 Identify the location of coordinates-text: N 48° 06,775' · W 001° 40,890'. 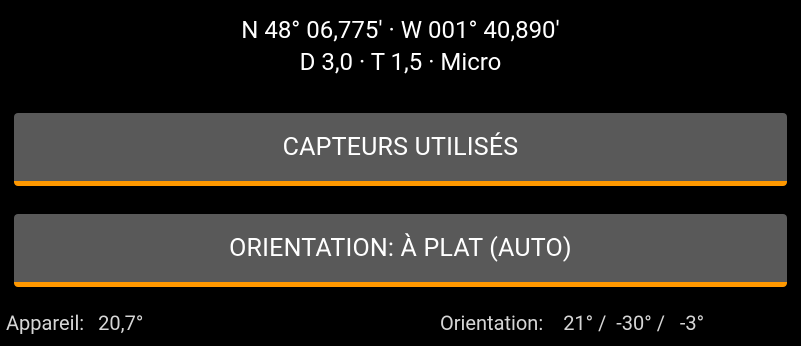
(400, 30).